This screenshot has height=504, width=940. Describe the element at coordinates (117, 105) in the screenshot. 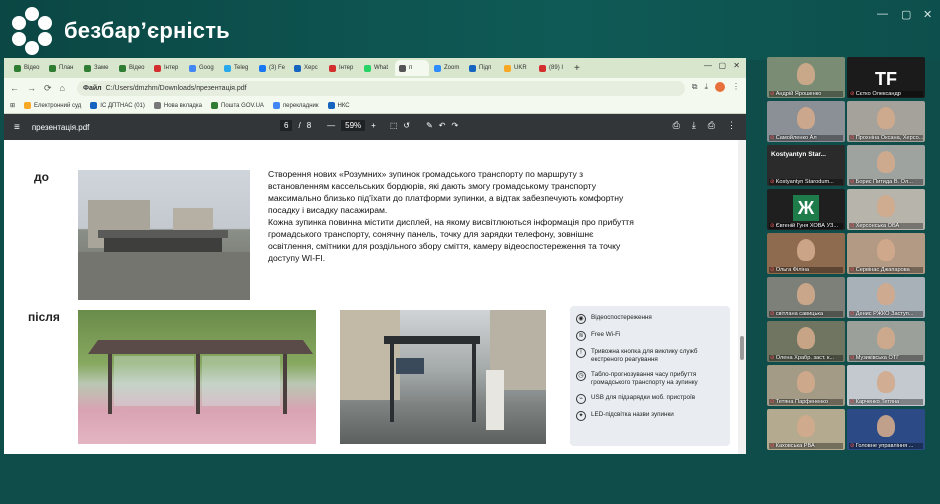

I see `bookmark-item: ІС ДПТНАС (01)` at that location.